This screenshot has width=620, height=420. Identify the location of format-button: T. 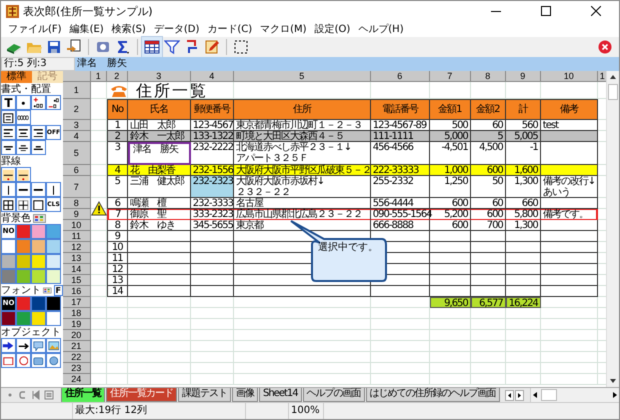
(8, 102).